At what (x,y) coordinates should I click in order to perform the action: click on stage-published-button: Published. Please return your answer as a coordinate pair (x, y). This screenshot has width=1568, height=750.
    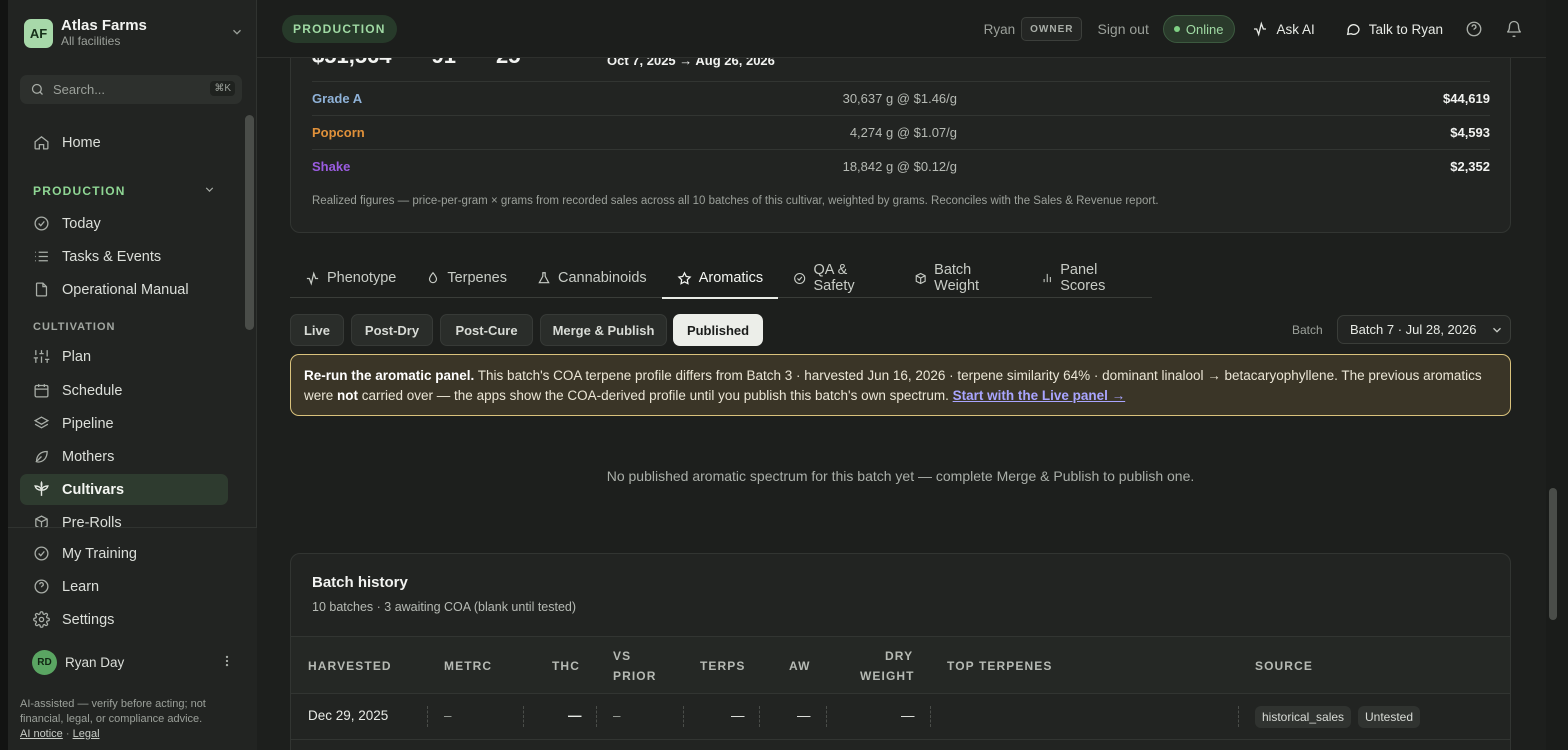
    Looking at the image, I should click on (718, 330).